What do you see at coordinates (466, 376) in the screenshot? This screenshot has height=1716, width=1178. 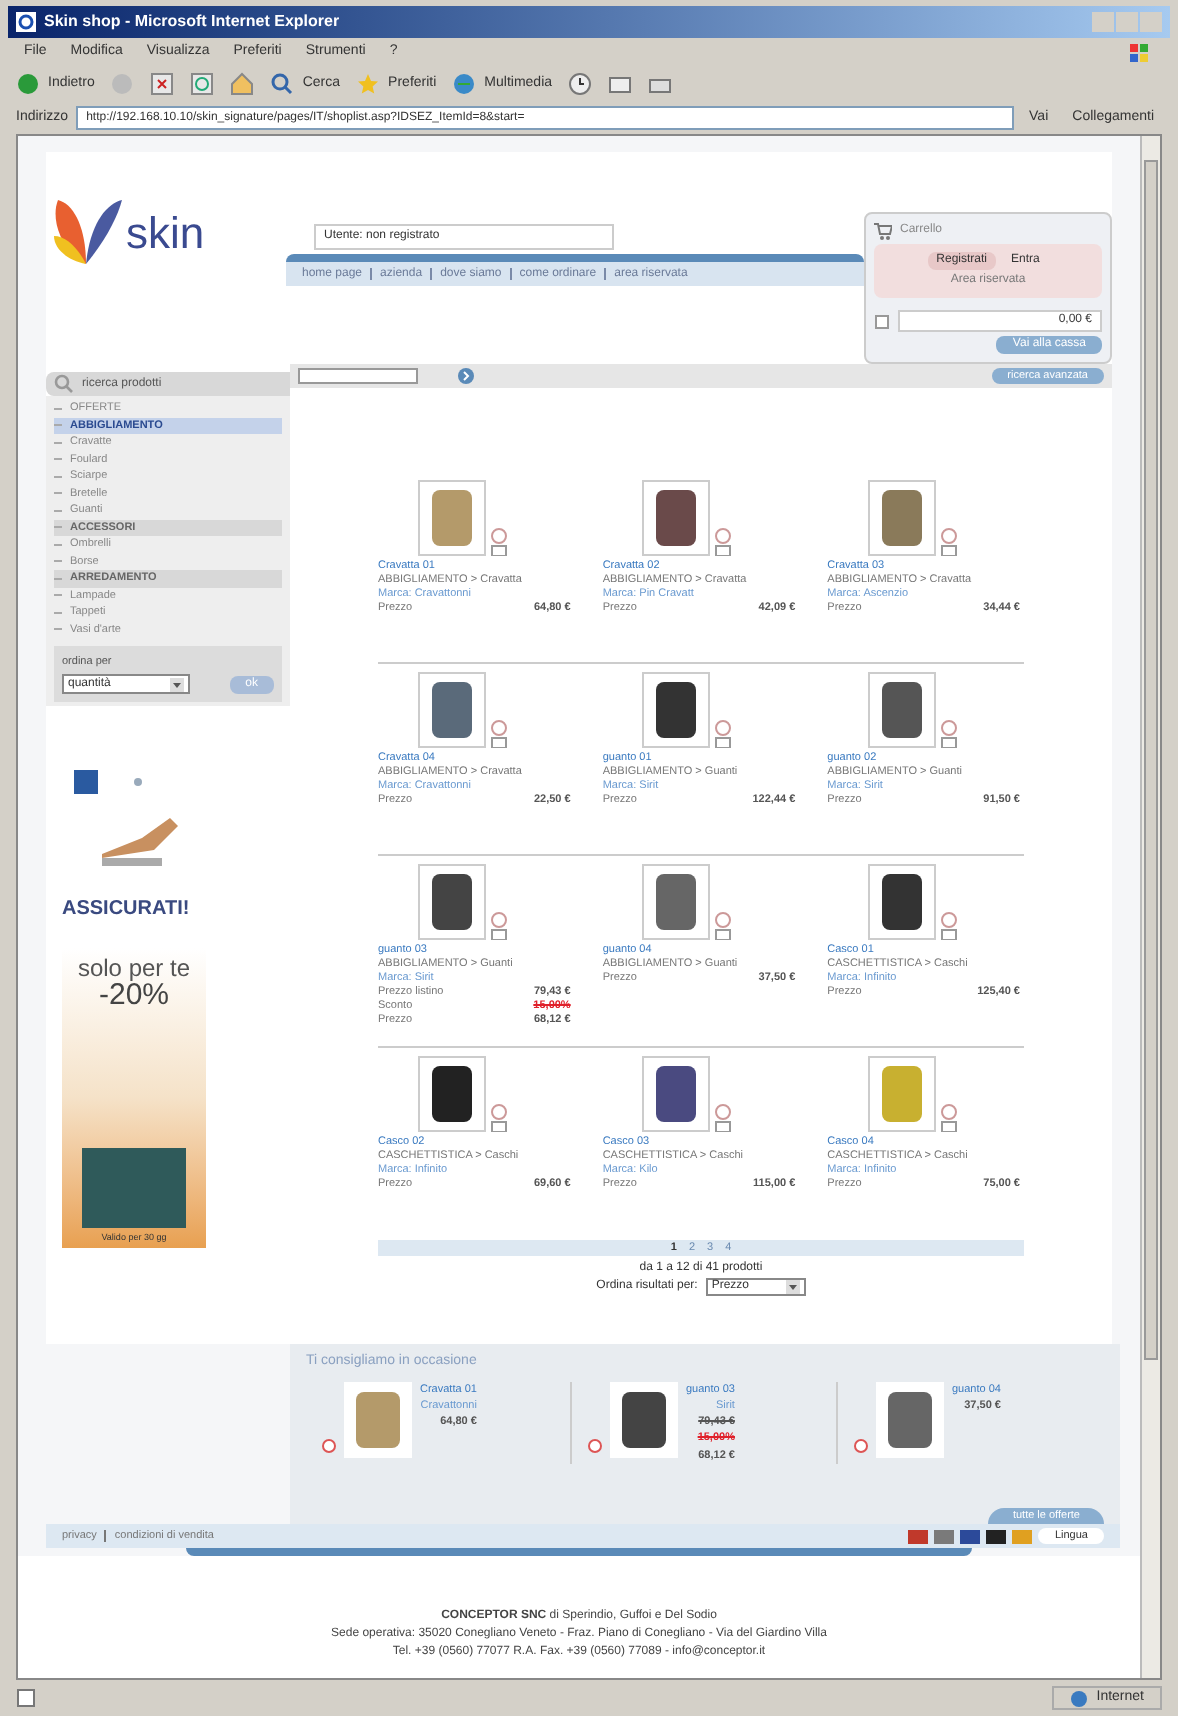 I see `search-go-icon` at bounding box center [466, 376].